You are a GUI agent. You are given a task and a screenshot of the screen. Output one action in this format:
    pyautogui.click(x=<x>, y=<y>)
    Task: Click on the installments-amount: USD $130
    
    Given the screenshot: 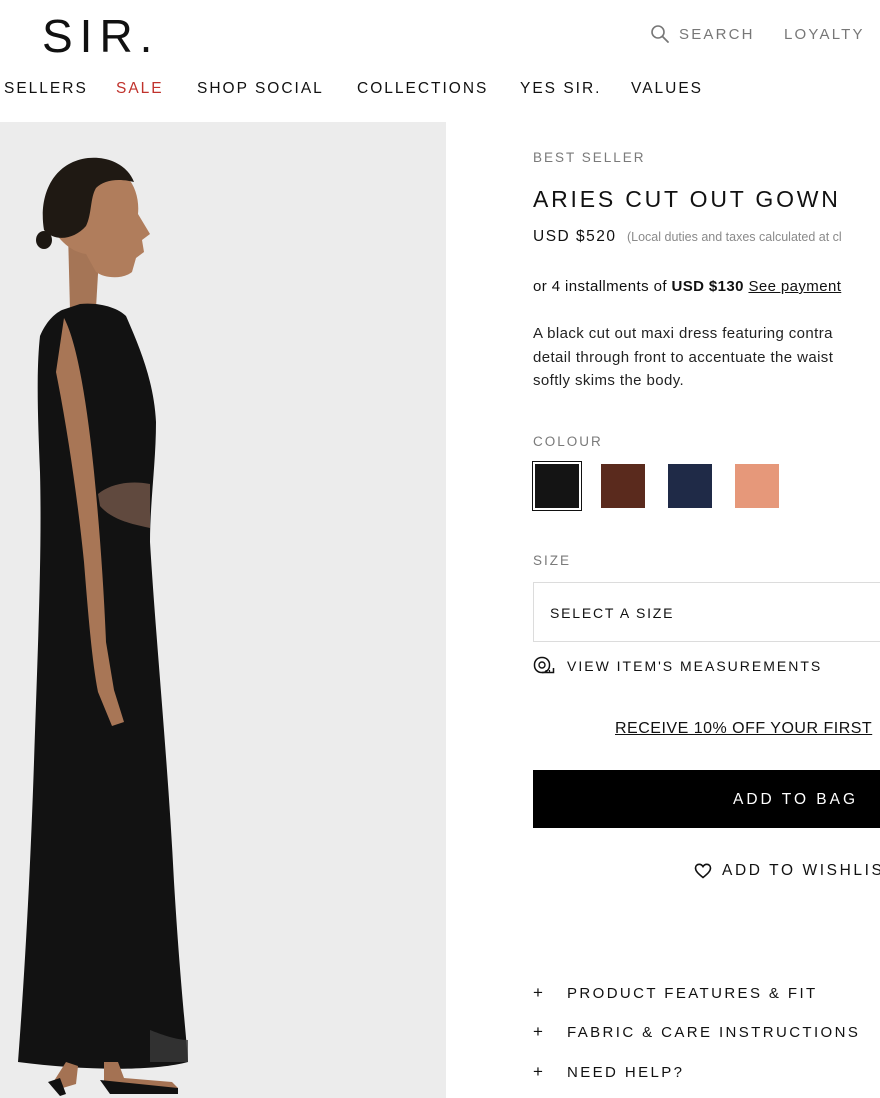 What is the action you would take?
    pyautogui.click(x=707, y=286)
    